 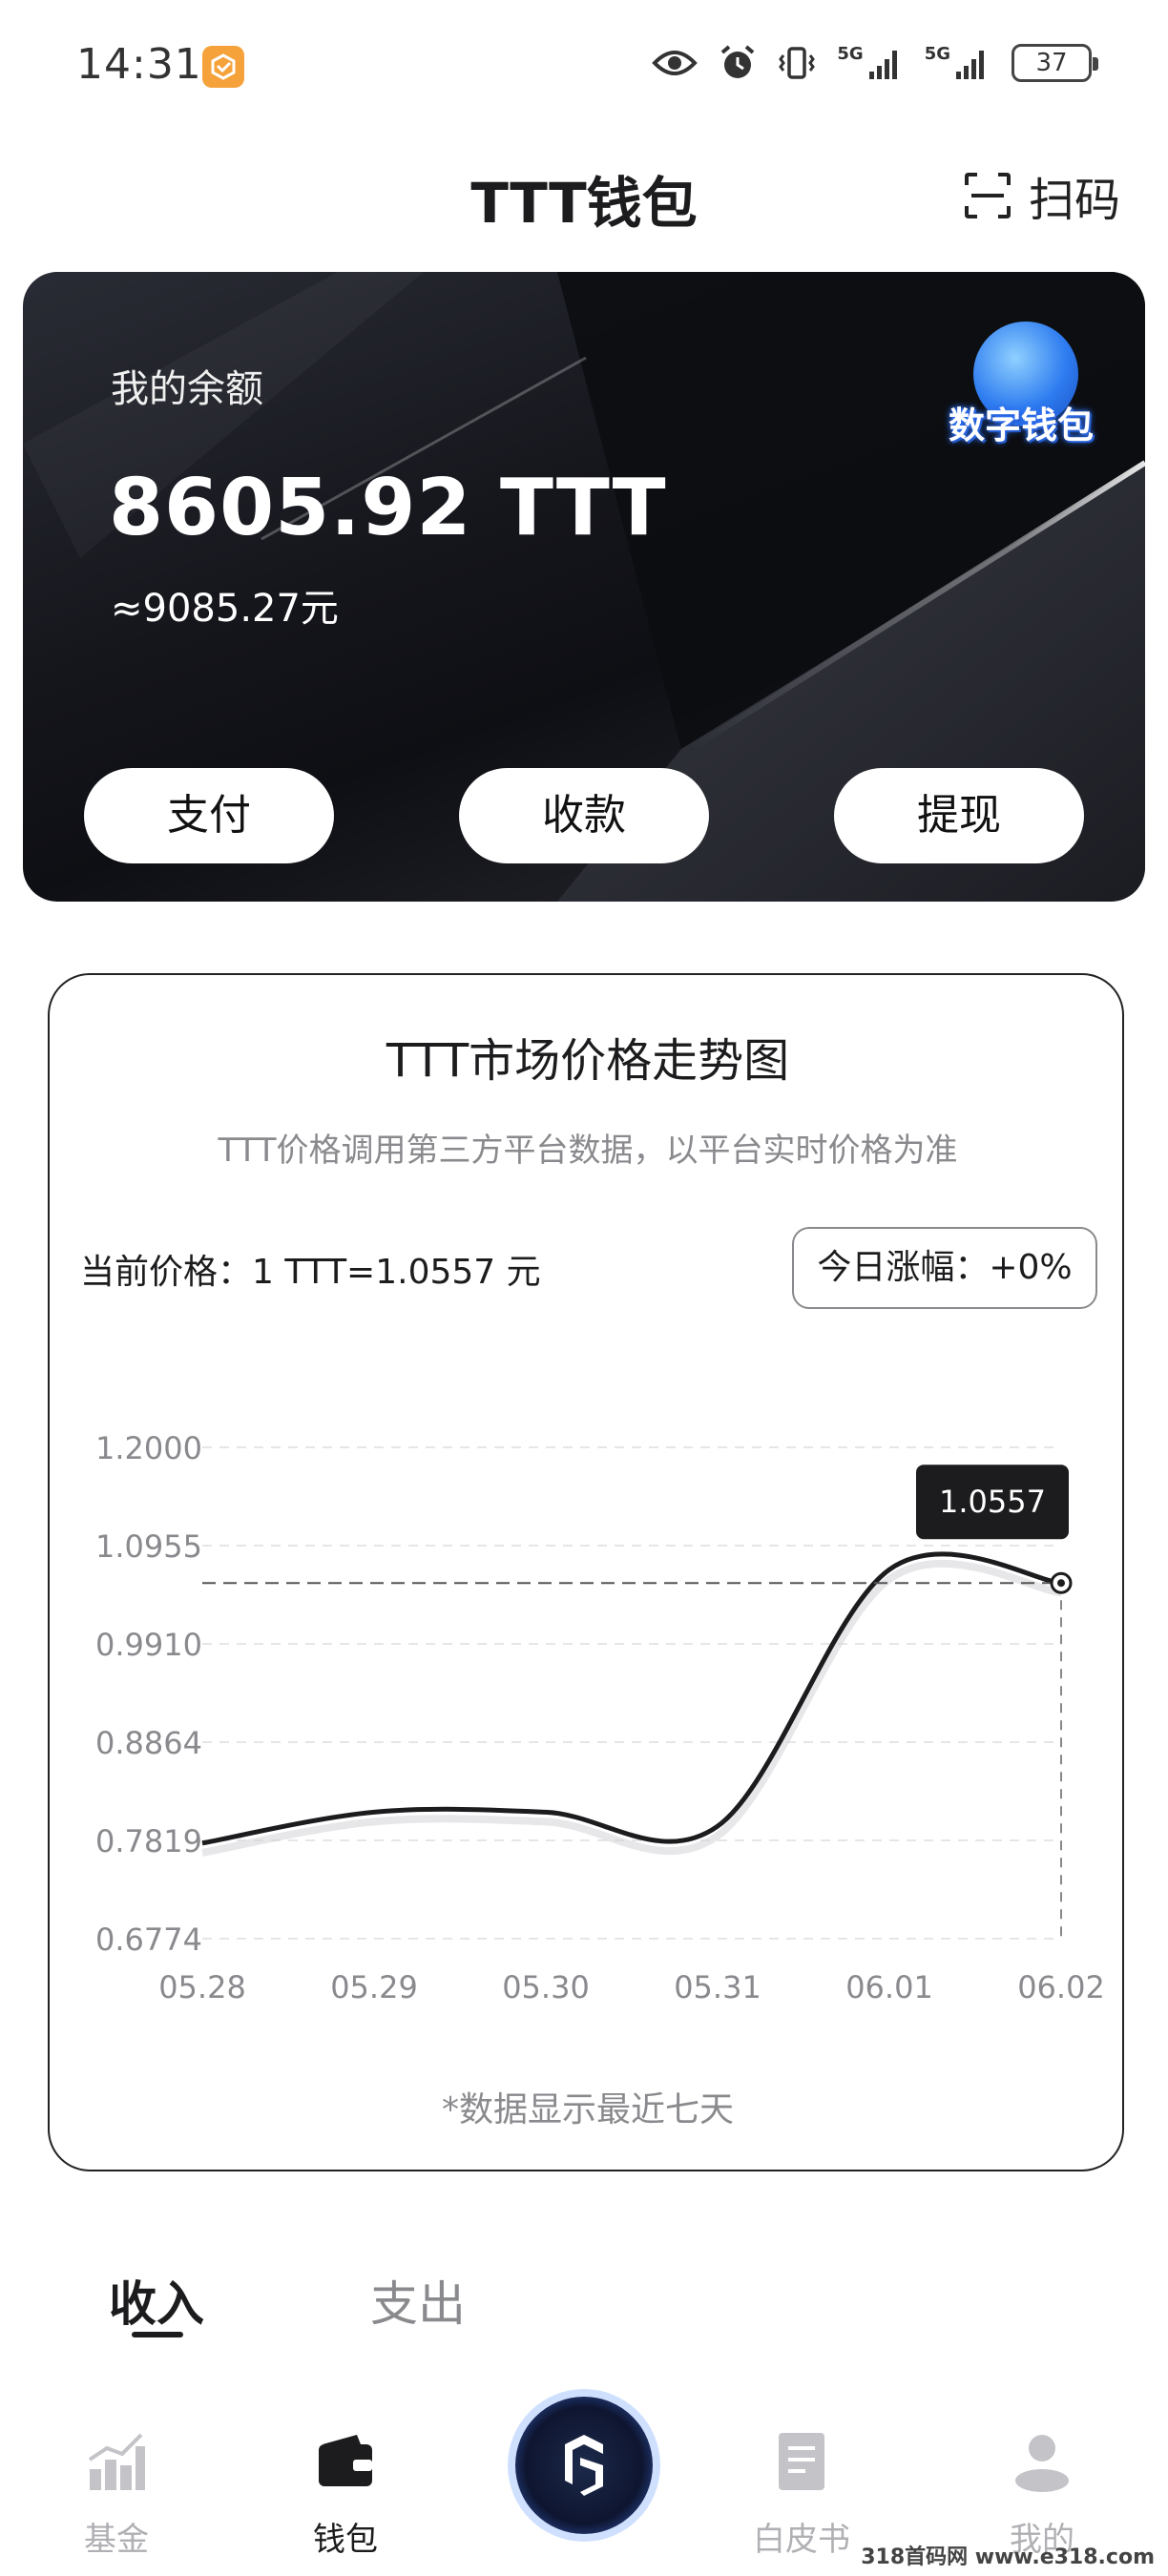 I want to click on balance-fiat-value: ≈9085.27元, so click(x=225, y=609).